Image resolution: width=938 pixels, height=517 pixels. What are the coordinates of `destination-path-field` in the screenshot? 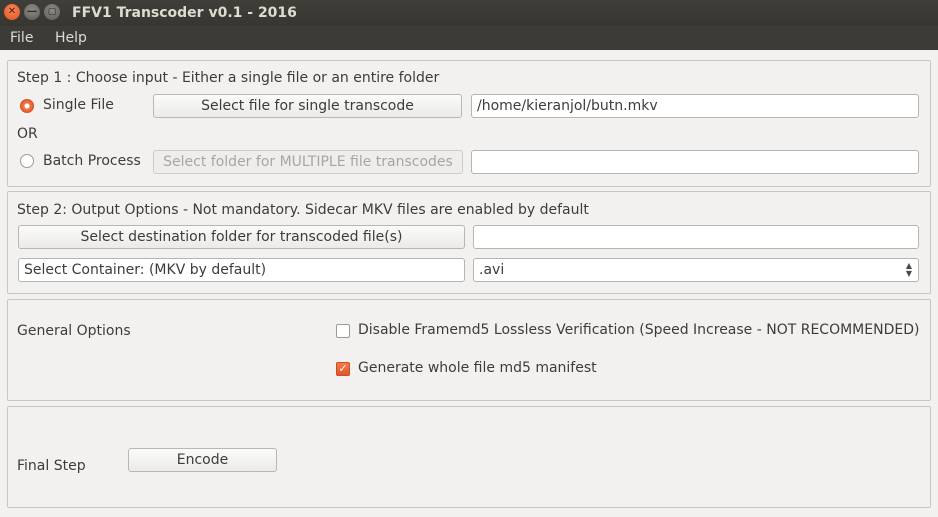 It's located at (696, 237).